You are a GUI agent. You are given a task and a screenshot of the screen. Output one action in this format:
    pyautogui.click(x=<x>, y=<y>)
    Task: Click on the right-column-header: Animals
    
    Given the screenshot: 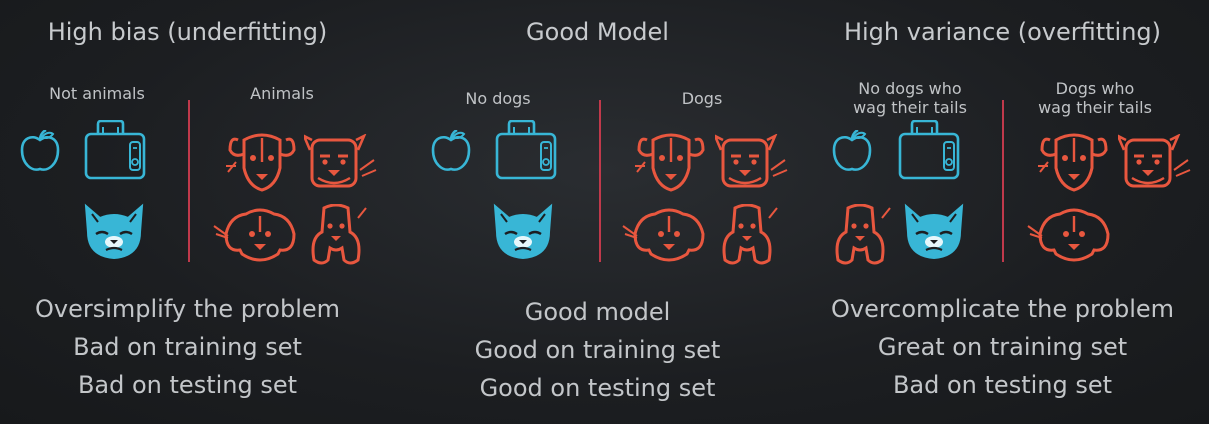 What is the action you would take?
    pyautogui.click(x=282, y=93)
    